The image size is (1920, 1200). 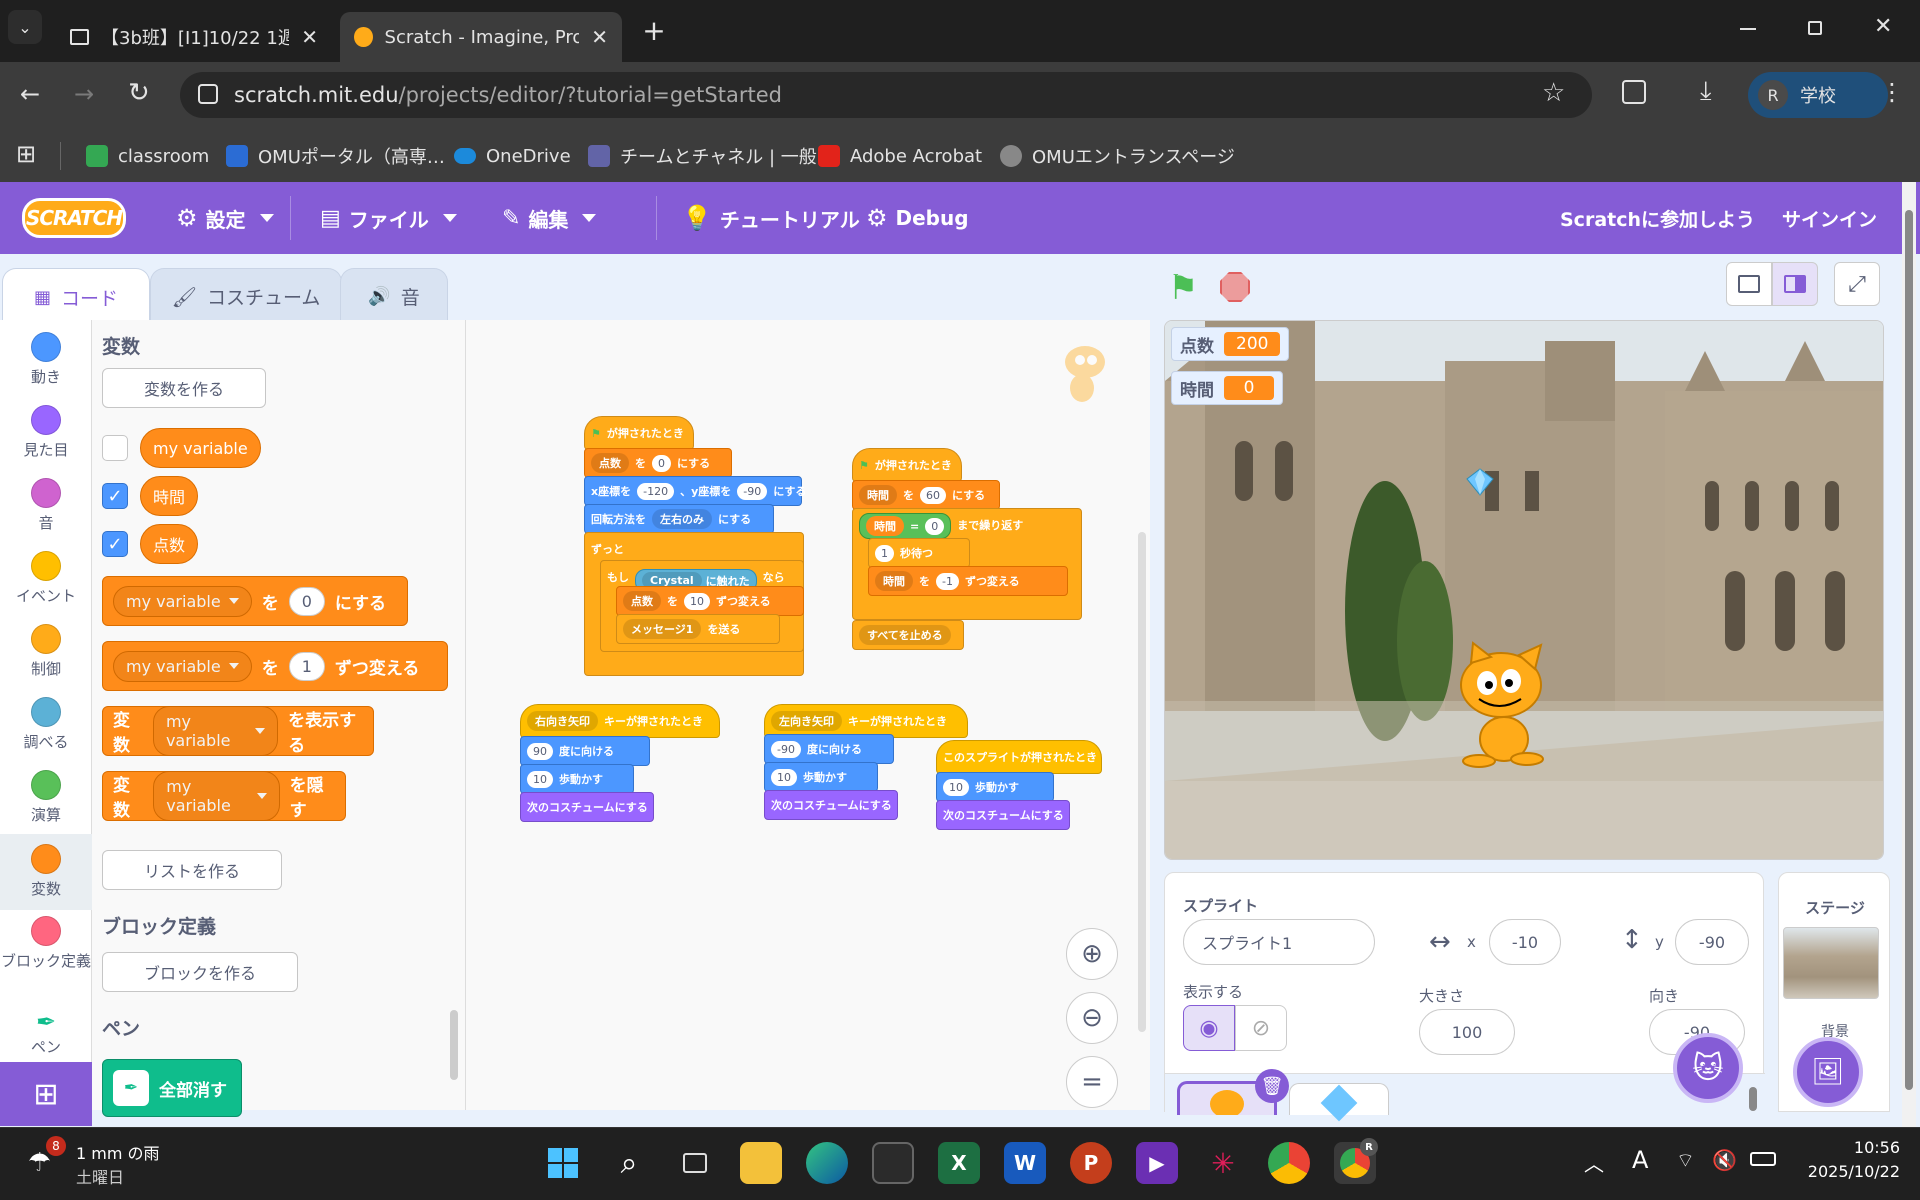 I want to click on store-icon, so click(x=893, y=1163).